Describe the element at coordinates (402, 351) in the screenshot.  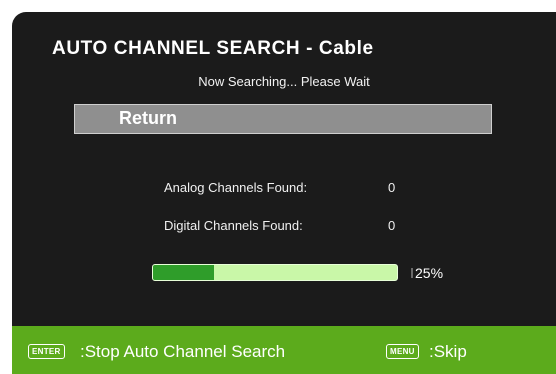
I see `menu-key-icon: MENU` at that location.